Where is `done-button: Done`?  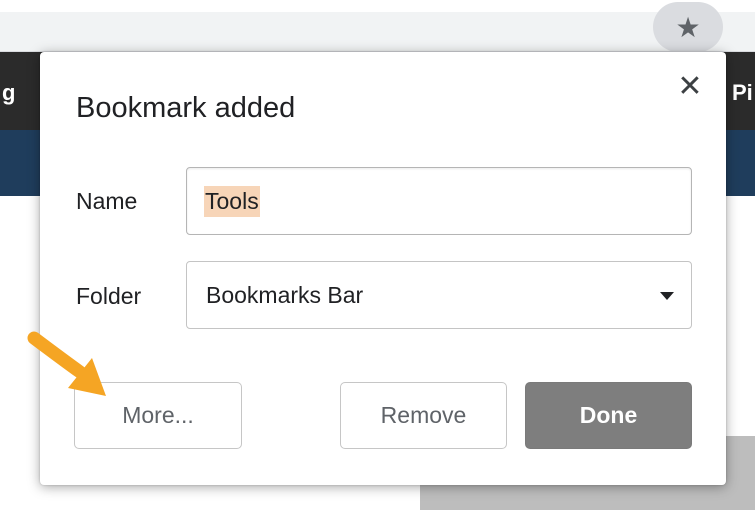 done-button: Done is located at coordinates (608, 415).